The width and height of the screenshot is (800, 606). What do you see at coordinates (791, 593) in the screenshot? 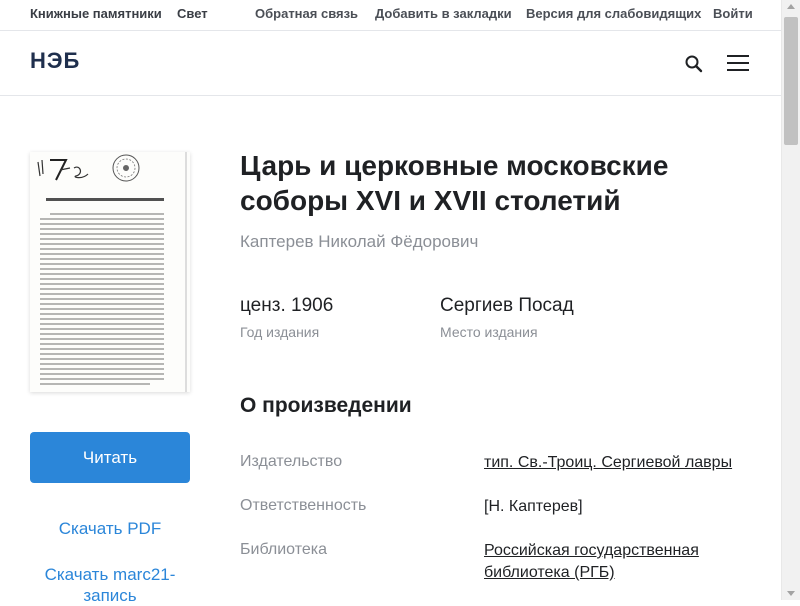
I see `scroll-down-arrow-icon` at bounding box center [791, 593].